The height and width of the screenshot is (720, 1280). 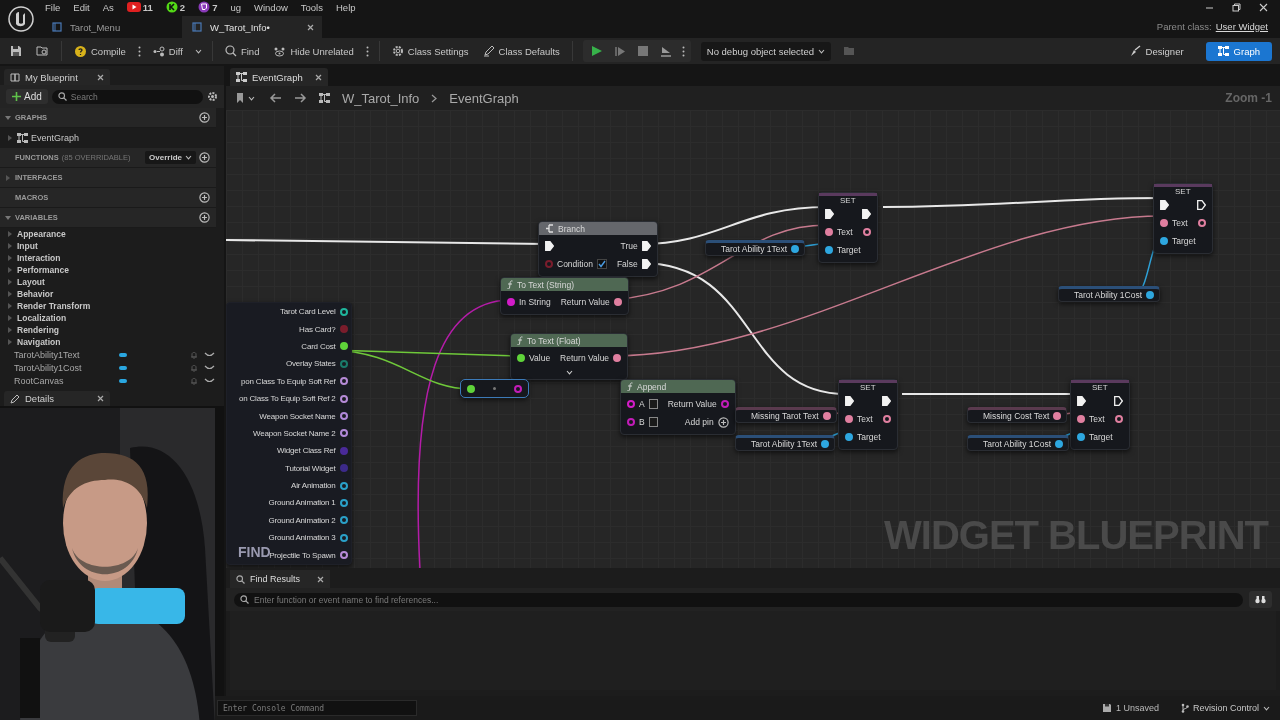 What do you see at coordinates (280, 579) in the screenshot?
I see `panel-tab: Find Results` at bounding box center [280, 579].